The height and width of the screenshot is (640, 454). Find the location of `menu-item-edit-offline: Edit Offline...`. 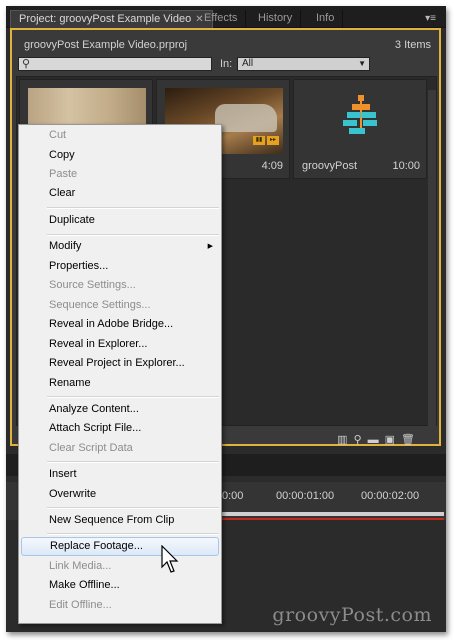

menu-item-edit-offline: Edit Offline... is located at coordinates (120, 605).